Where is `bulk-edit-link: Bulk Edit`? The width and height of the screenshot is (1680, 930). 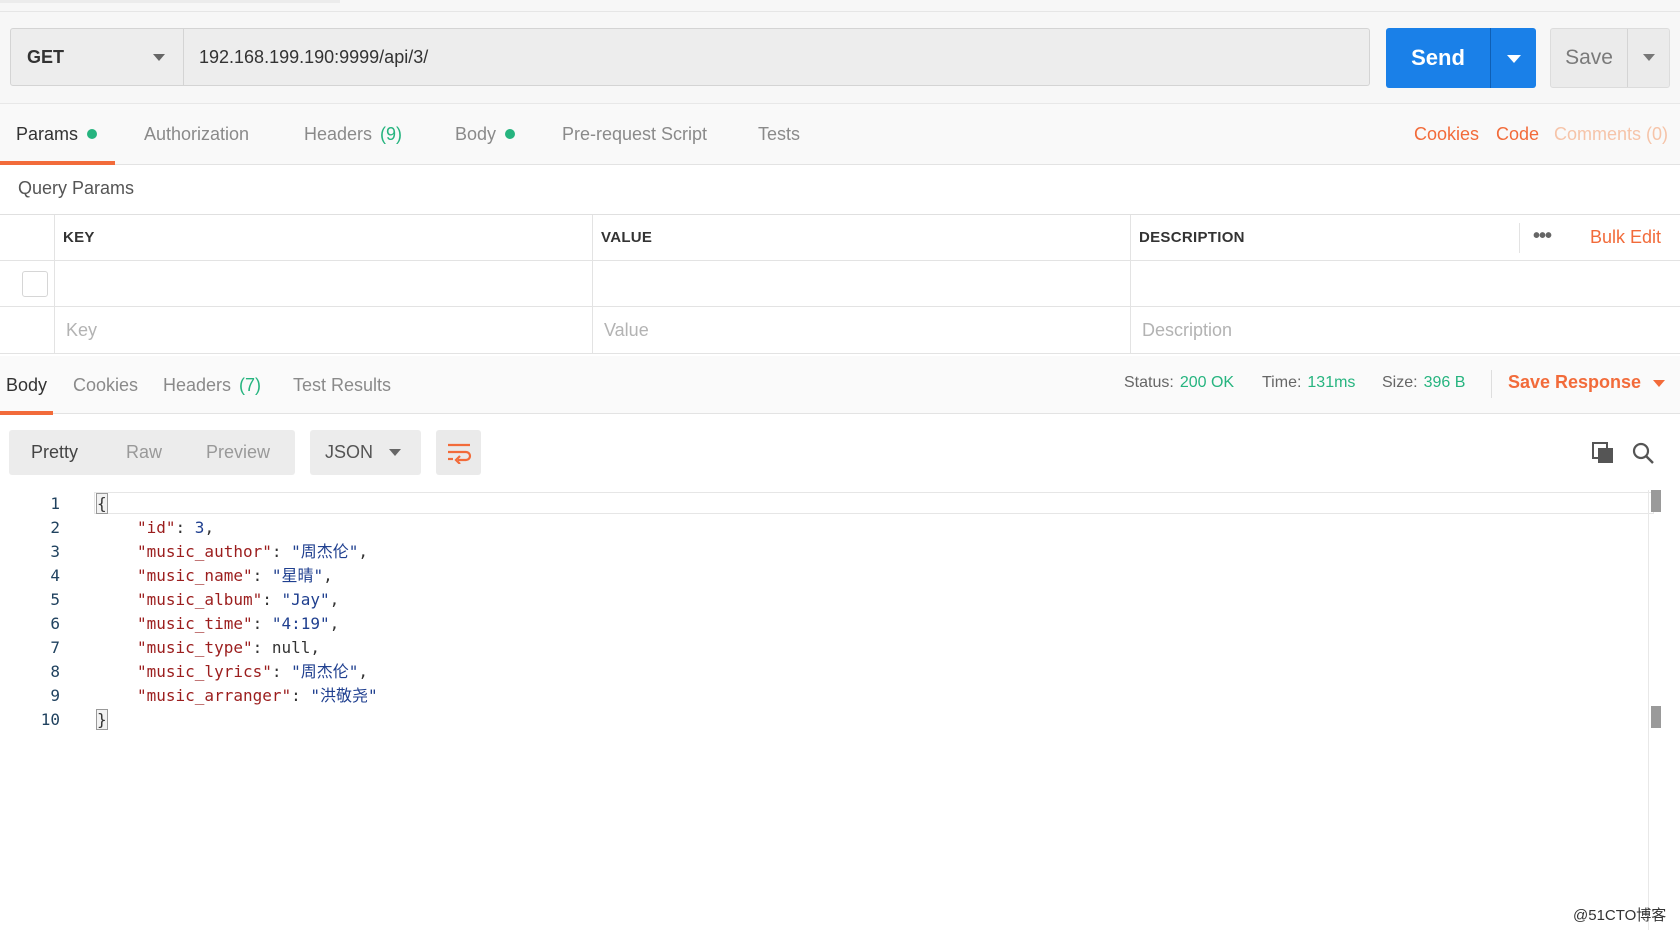
bulk-edit-link: Bulk Edit is located at coordinates (1625, 237).